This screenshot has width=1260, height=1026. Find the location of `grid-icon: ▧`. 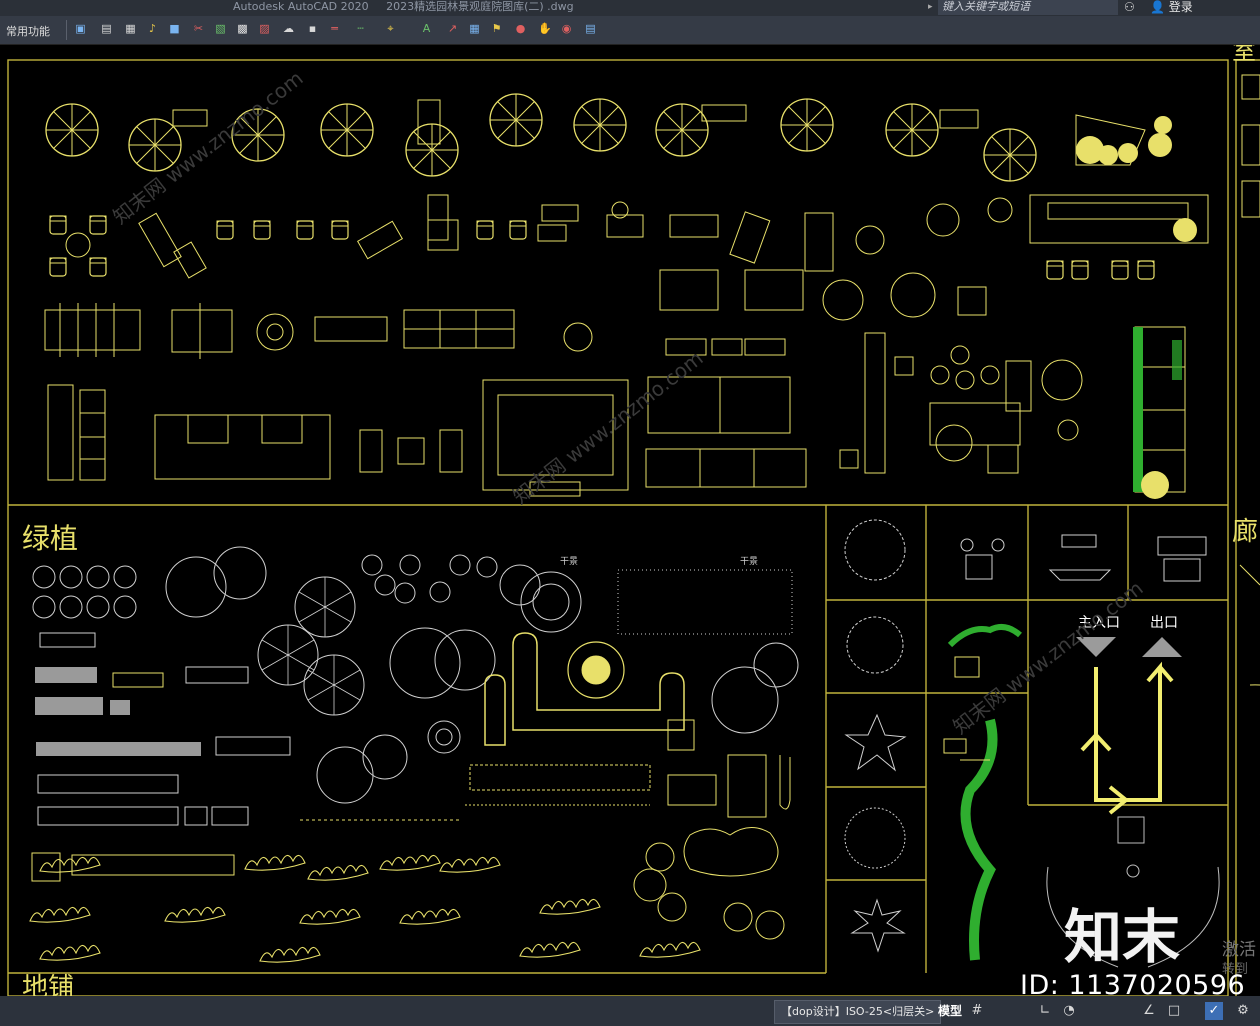

grid-icon: ▧ is located at coordinates (220, 28).